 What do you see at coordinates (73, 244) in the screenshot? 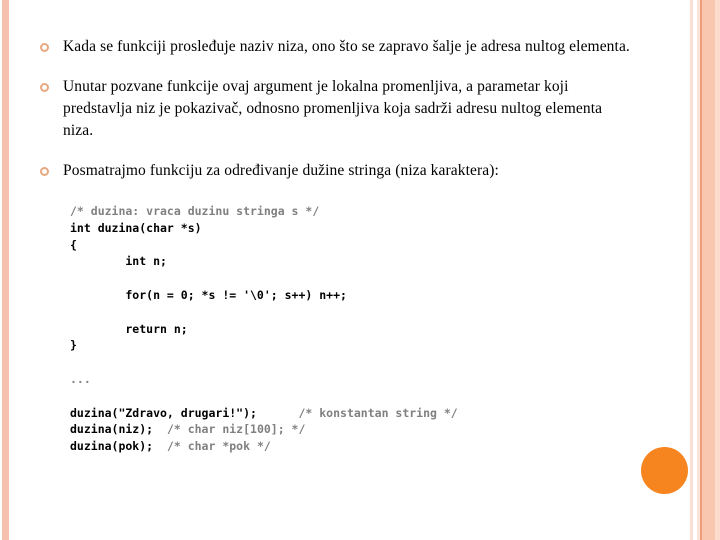
I see `code-token: {` at bounding box center [73, 244].